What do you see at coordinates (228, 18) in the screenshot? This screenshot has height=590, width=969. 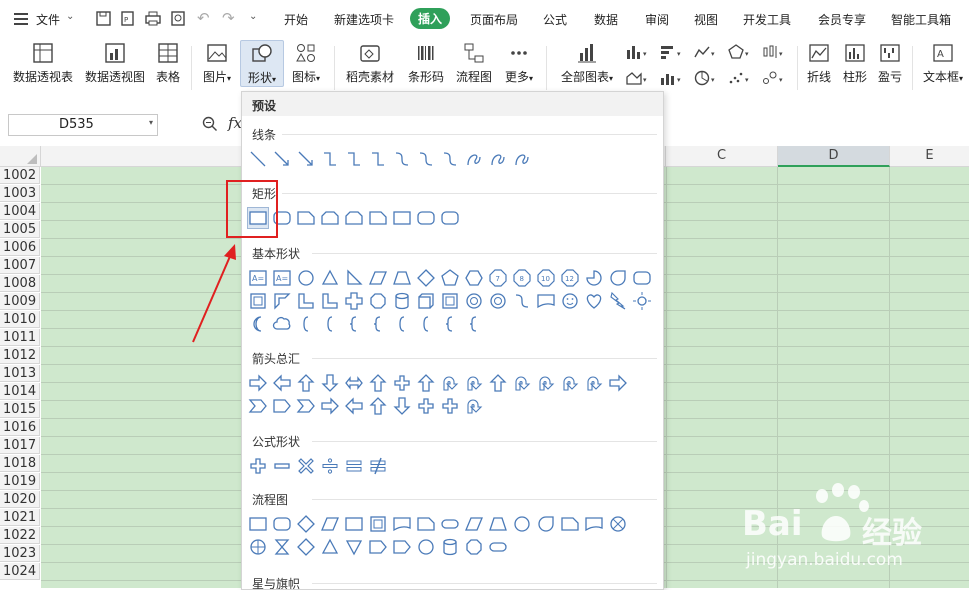 I see `redo-icon: ↷` at bounding box center [228, 18].